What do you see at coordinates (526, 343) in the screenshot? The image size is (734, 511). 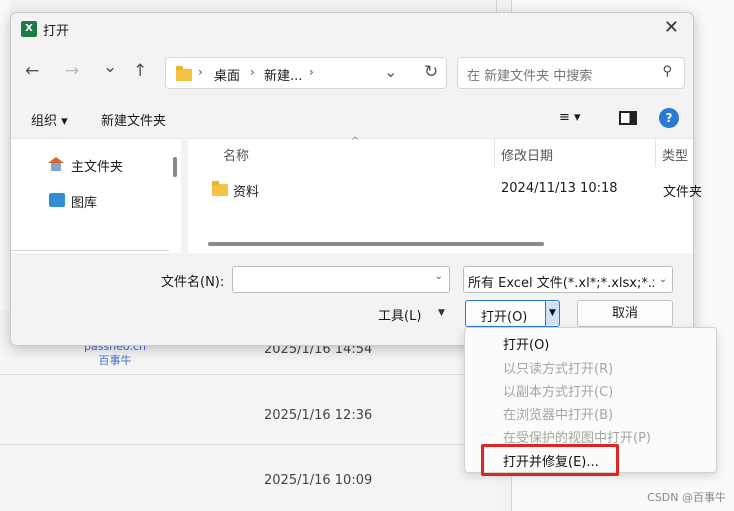 I see `menu-item-open: 打开(O)` at bounding box center [526, 343].